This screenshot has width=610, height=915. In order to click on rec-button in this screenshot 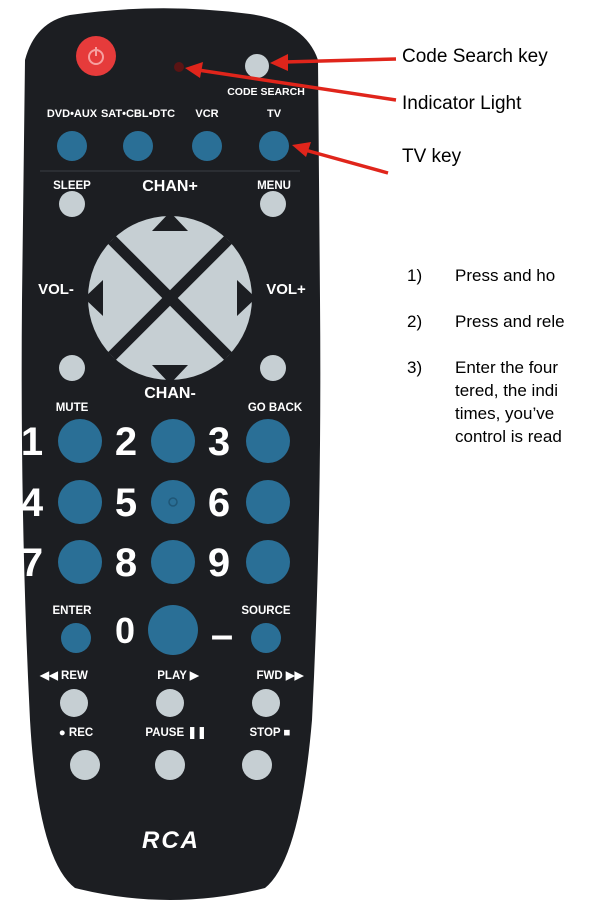, I will do `click(85, 765)`.